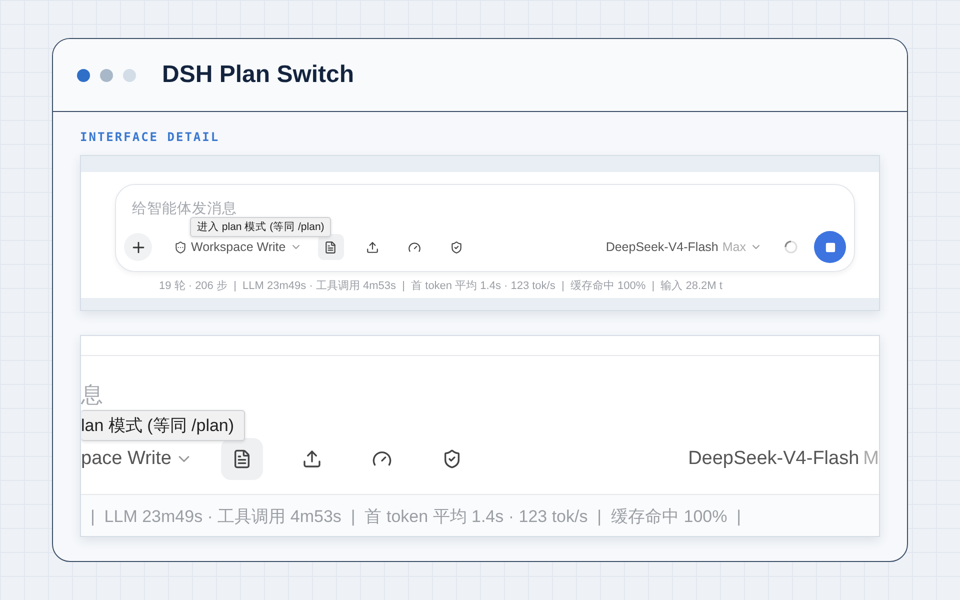 The width and height of the screenshot is (960, 600). What do you see at coordinates (415, 247) in the screenshot?
I see `gauge-icon` at bounding box center [415, 247].